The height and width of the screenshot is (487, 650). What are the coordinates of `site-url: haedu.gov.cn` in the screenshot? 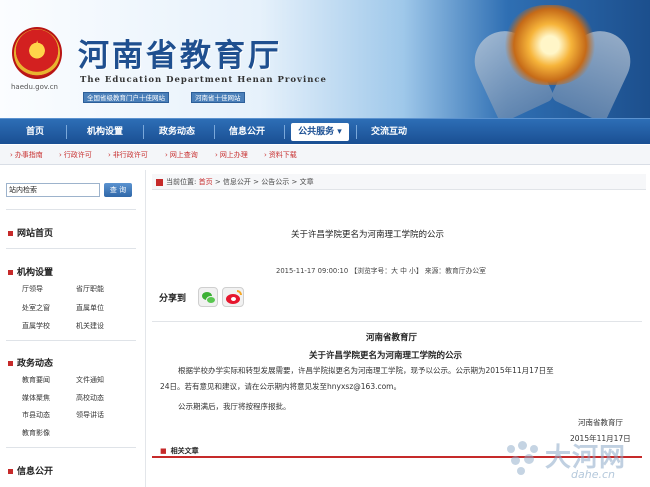 It's located at (34, 87).